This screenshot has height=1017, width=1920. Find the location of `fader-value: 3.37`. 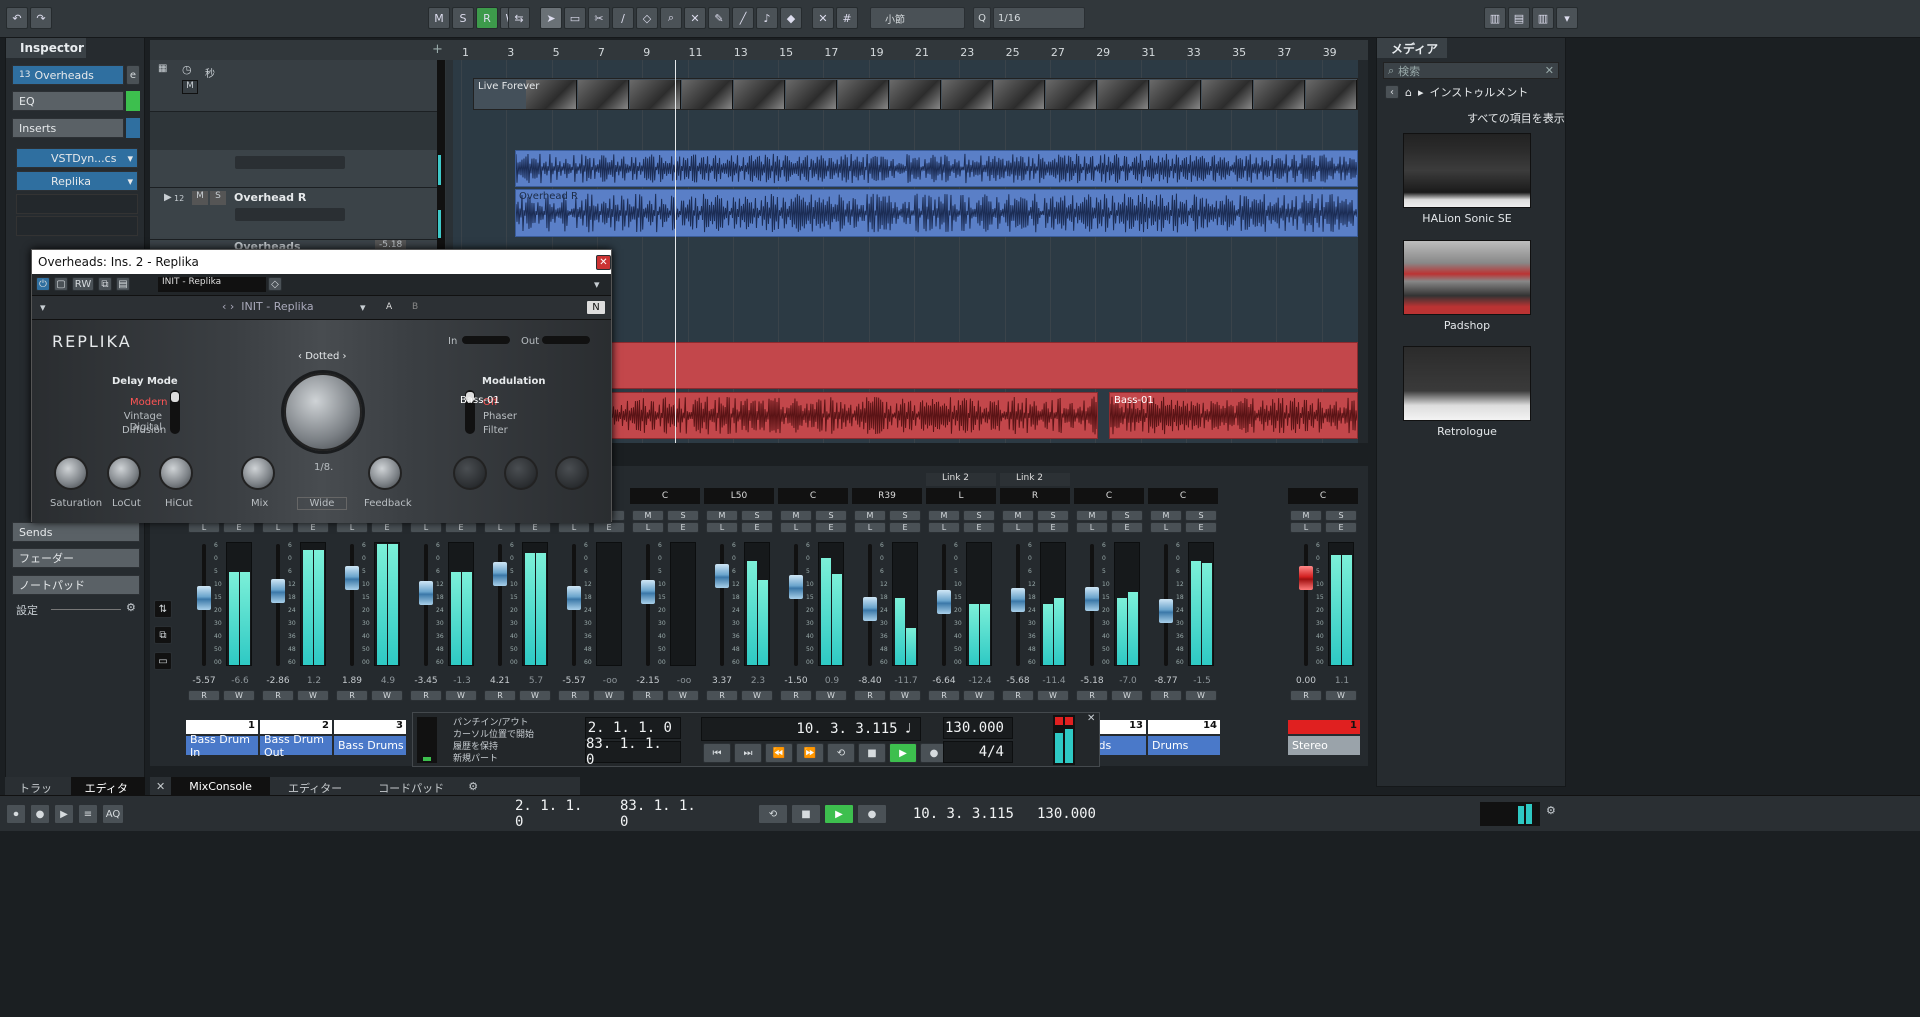

fader-value: 3.37 is located at coordinates (722, 683).